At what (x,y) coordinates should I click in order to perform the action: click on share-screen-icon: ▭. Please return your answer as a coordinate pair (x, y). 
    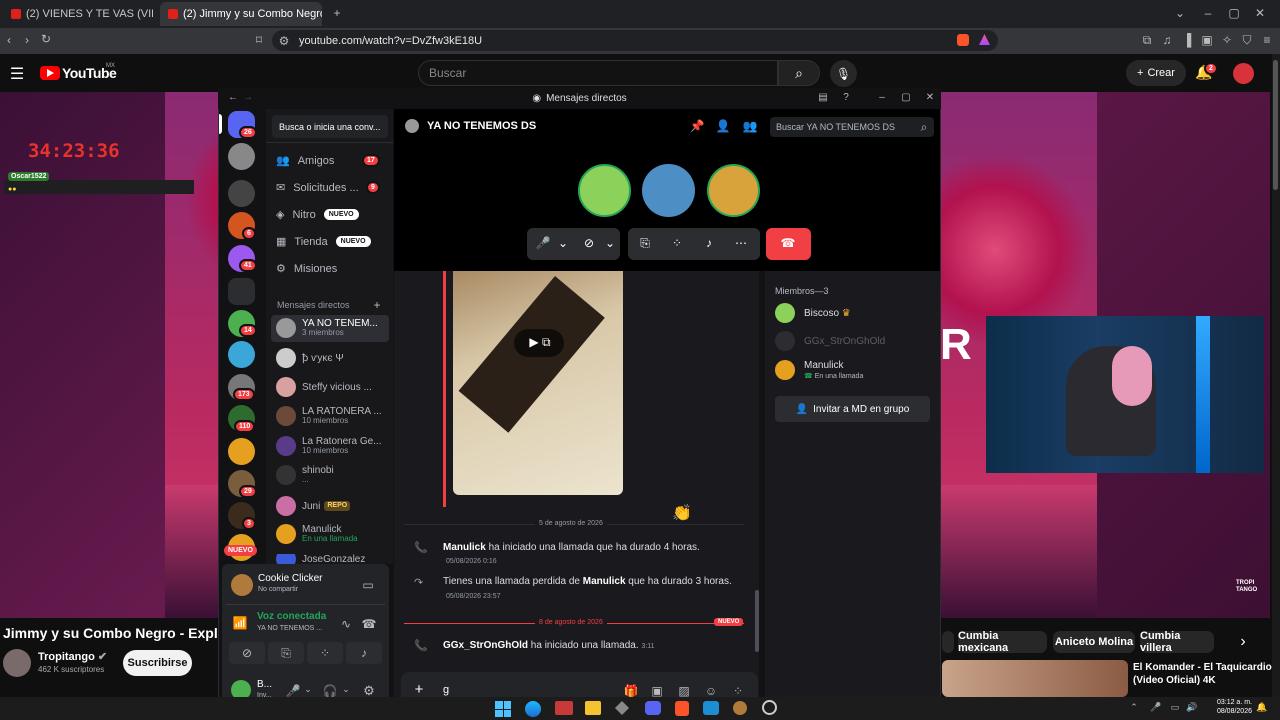
    Looking at the image, I should click on (368, 585).